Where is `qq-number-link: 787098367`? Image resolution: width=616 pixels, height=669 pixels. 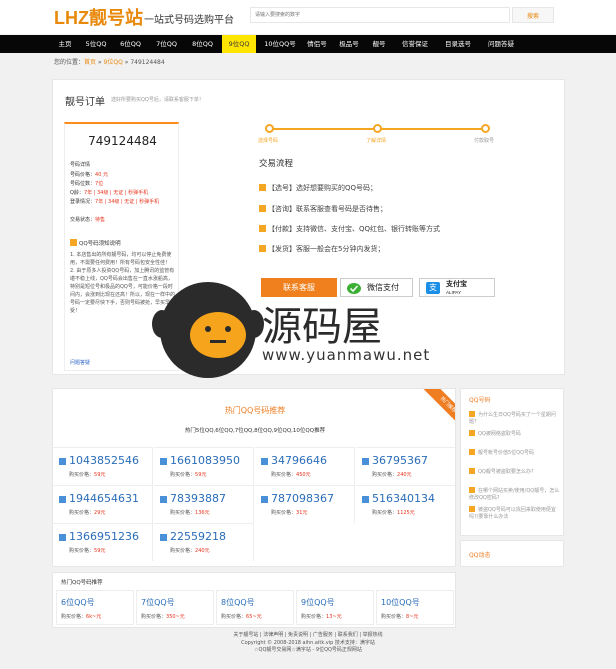 qq-number-link: 787098367 is located at coordinates (302, 498).